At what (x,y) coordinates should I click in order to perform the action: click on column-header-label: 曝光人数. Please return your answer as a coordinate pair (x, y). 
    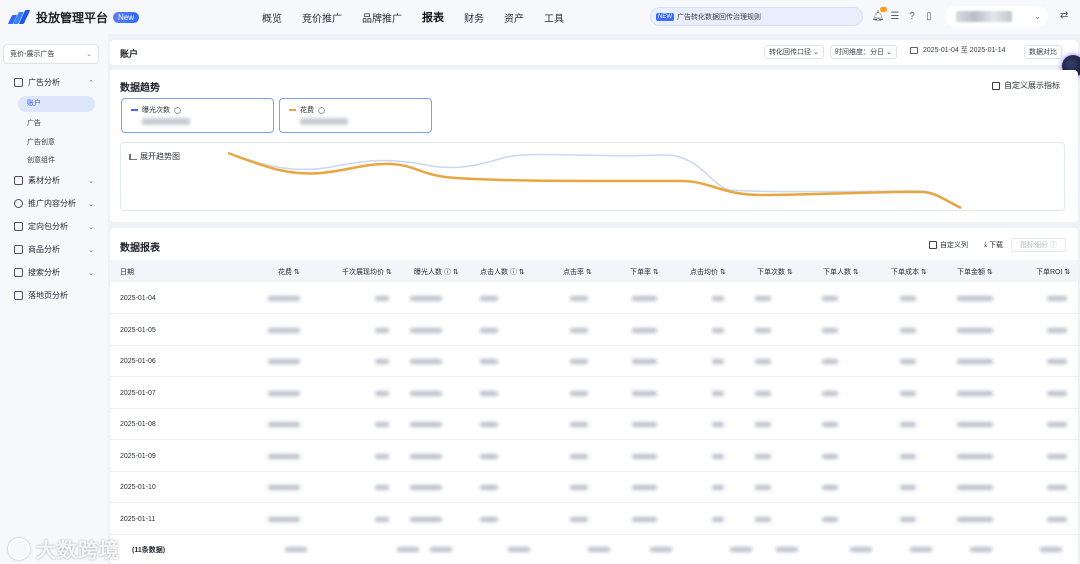
    Looking at the image, I should click on (428, 272).